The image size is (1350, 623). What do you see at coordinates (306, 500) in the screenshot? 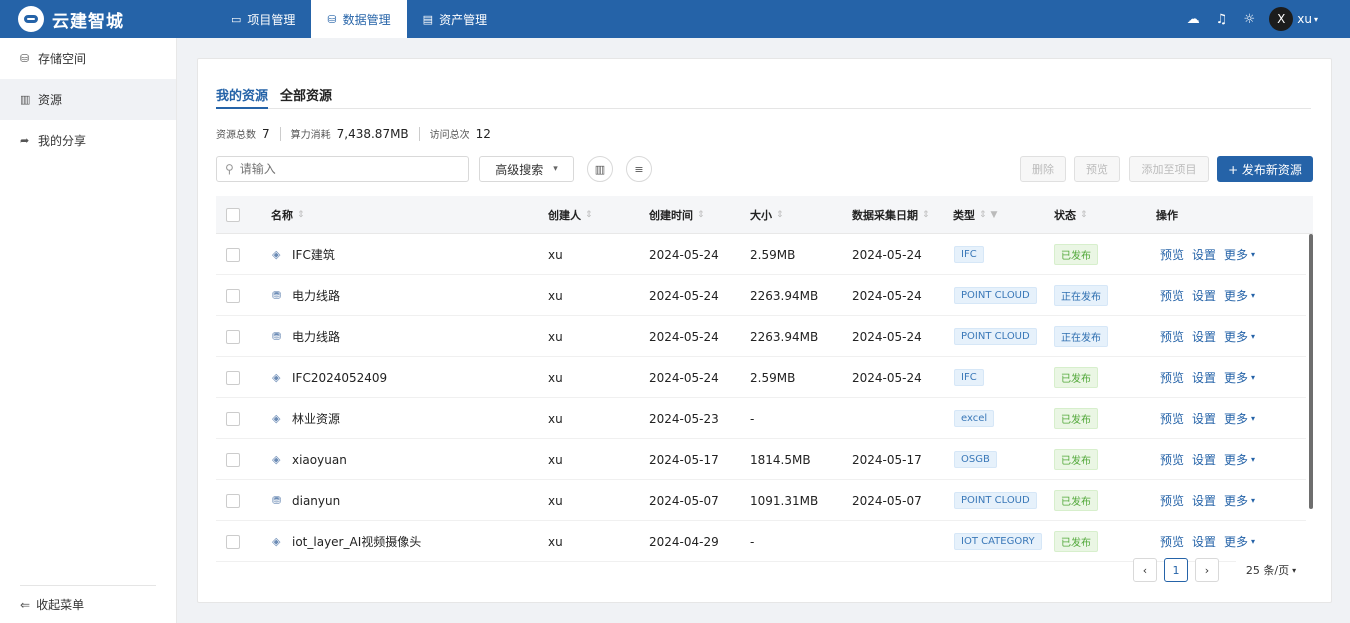
I see `cell-name: ⛃ dianyun` at bounding box center [306, 500].